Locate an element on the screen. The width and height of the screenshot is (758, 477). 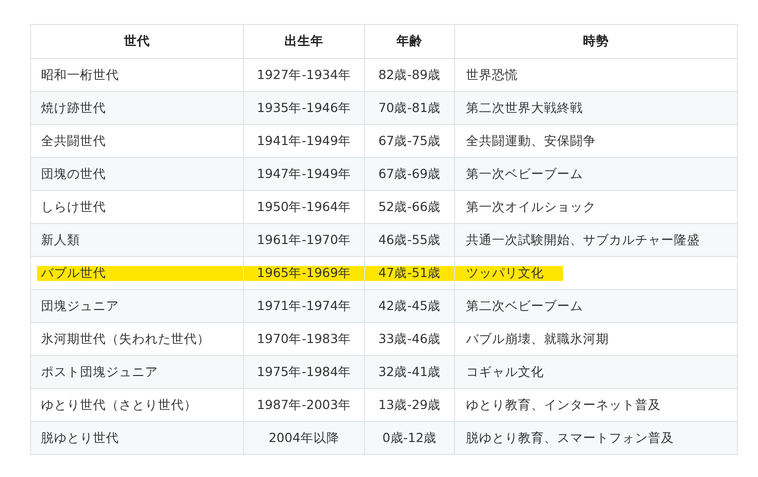
table-cell-text: 氷河期世代（失われた世代） is located at coordinates (125, 339).